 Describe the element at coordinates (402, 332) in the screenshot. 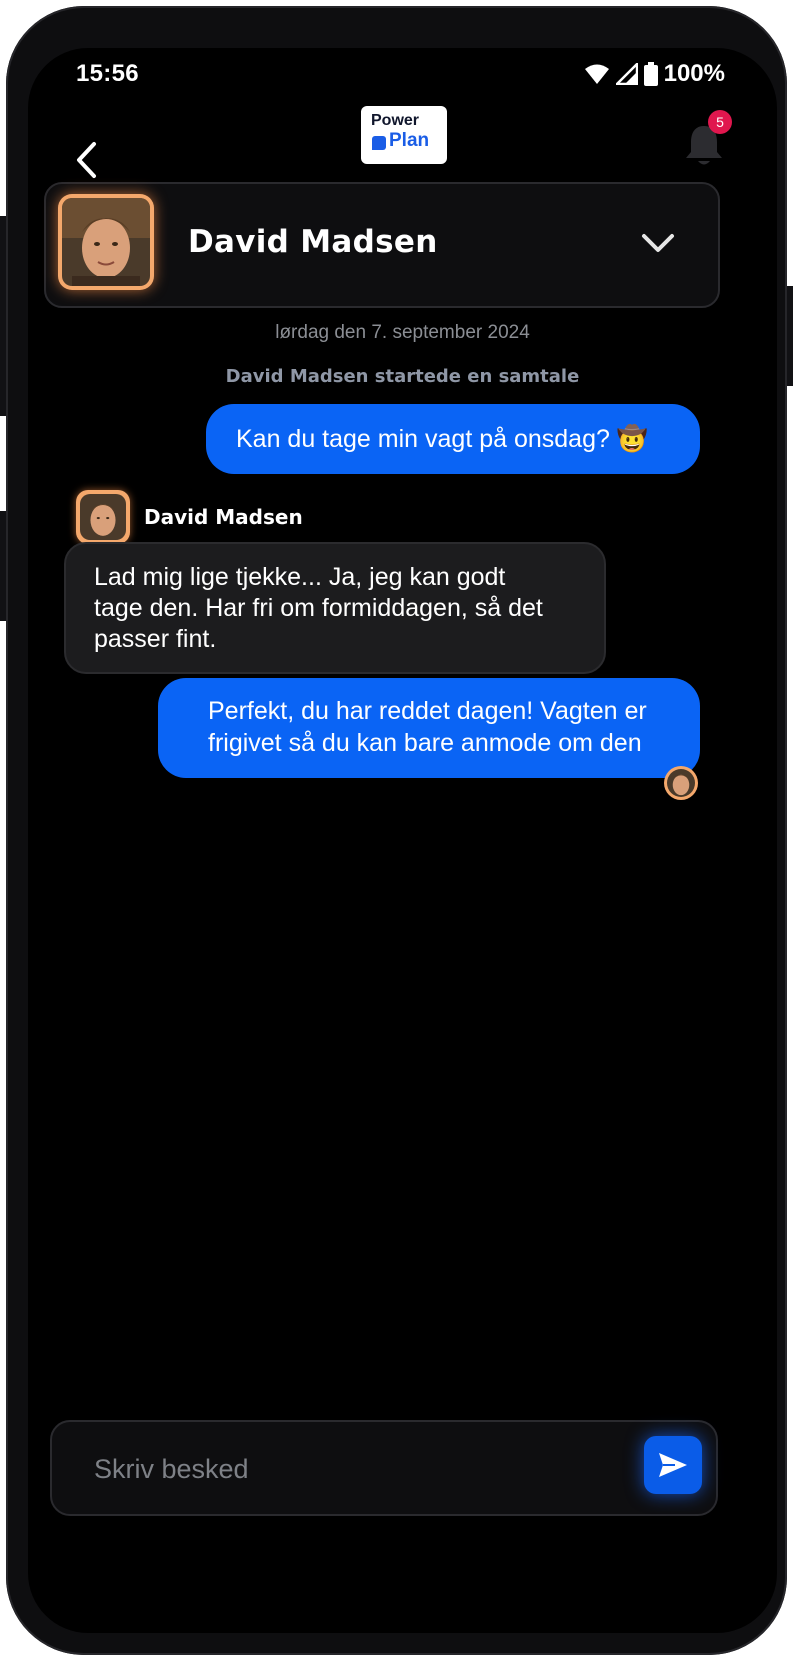

I see `chat-date: lørdag den 7. september 2024` at that location.